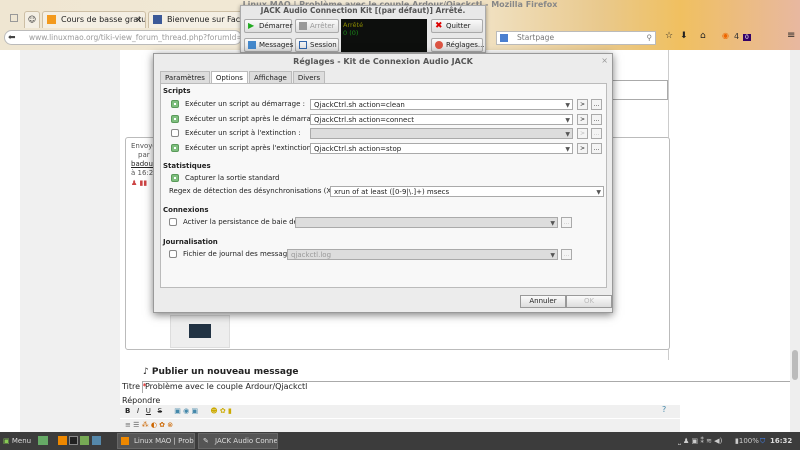  Describe the element at coordinates (747, 37) in the screenshot. I see `addon-badge: 0` at that location.